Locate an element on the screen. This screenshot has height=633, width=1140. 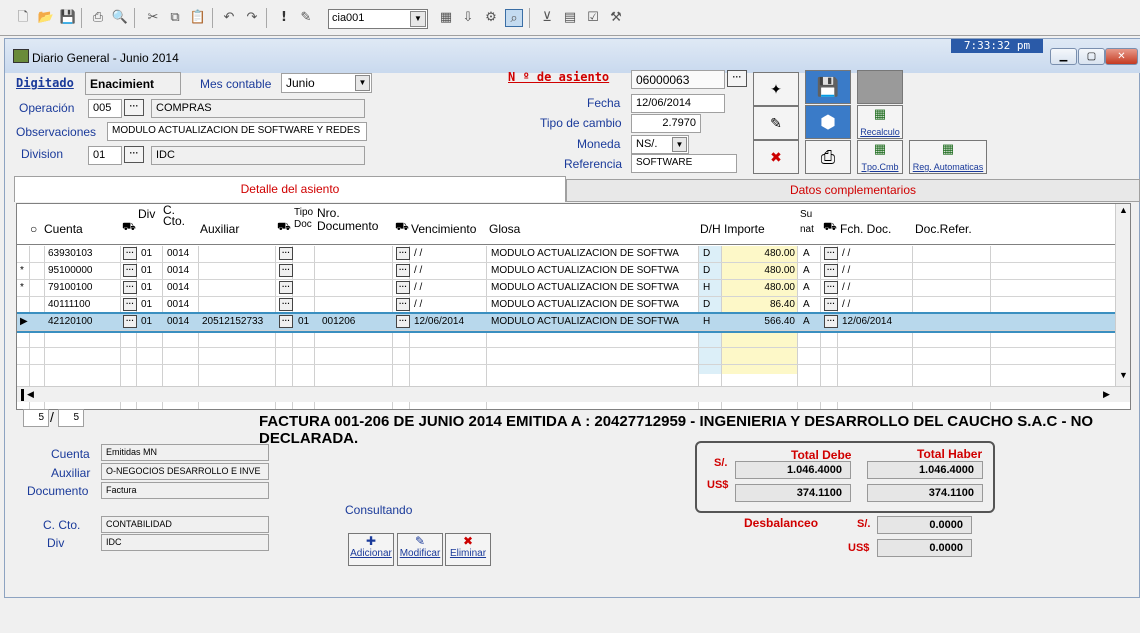
undo-icon: ↶ is located at coordinates (229, 18).